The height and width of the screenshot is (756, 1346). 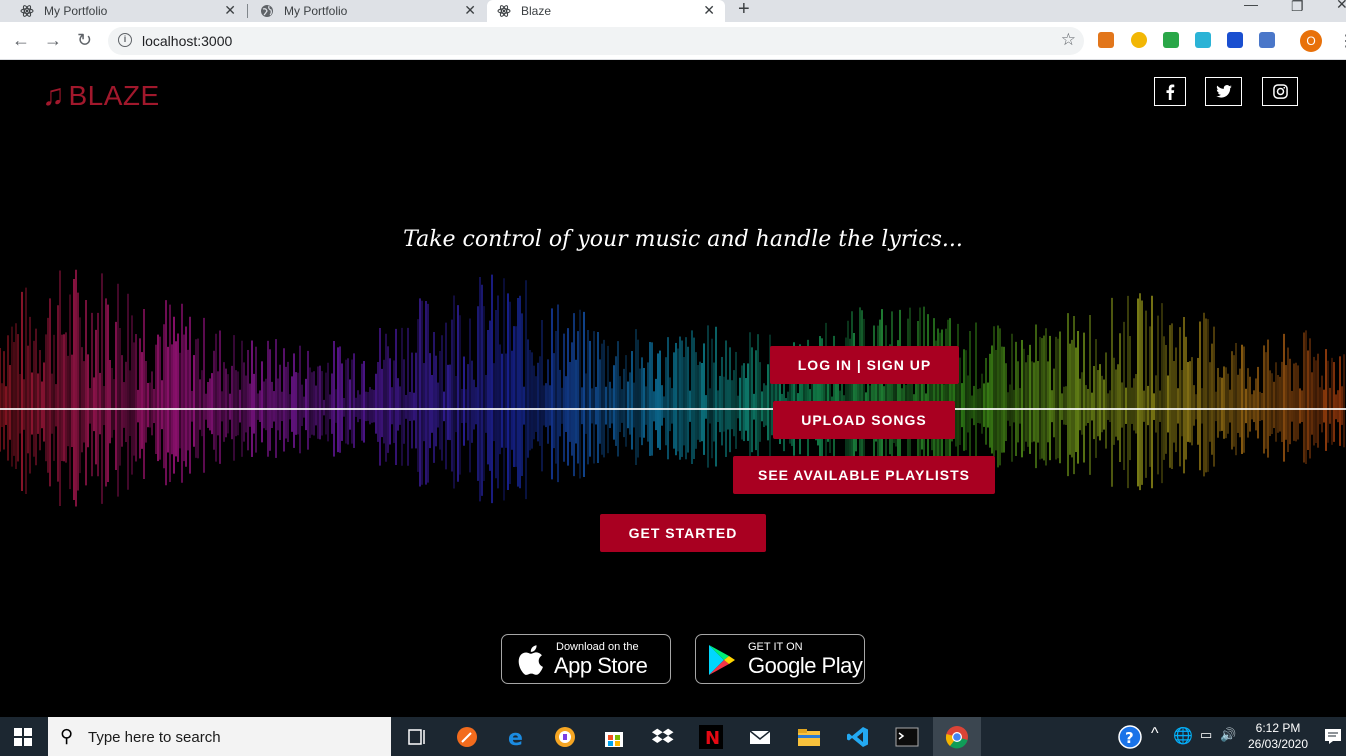 What do you see at coordinates (907, 737) in the screenshot?
I see `terminal-icon` at bounding box center [907, 737].